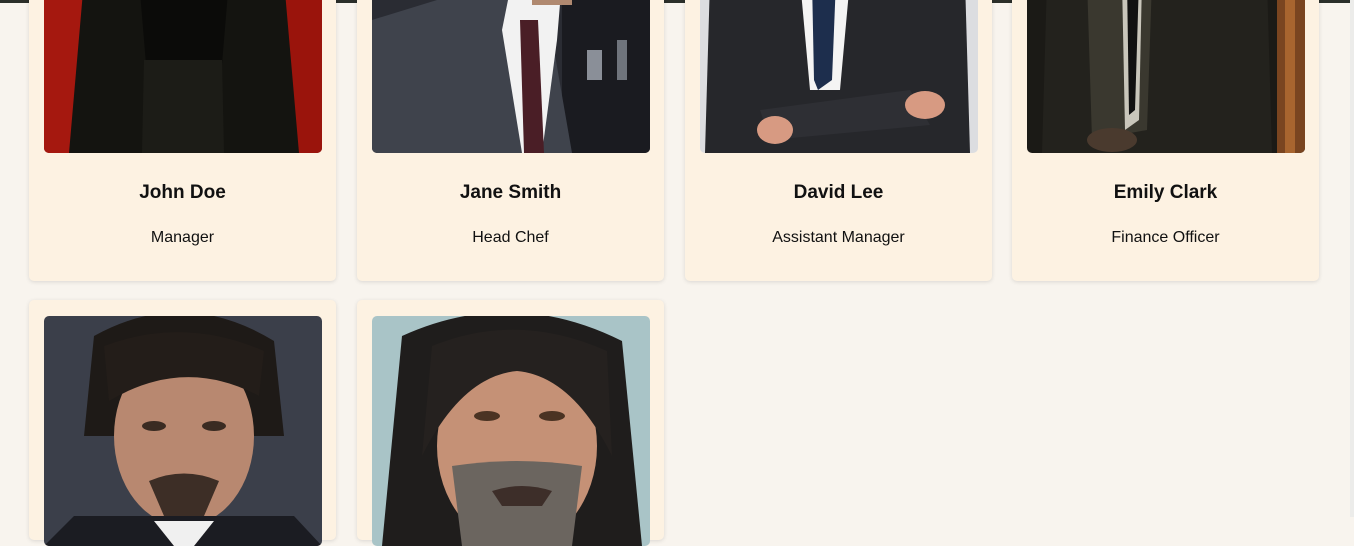 The height and width of the screenshot is (546, 1354). What do you see at coordinates (510, 237) in the screenshot?
I see `team-member-role: Head Chef` at bounding box center [510, 237].